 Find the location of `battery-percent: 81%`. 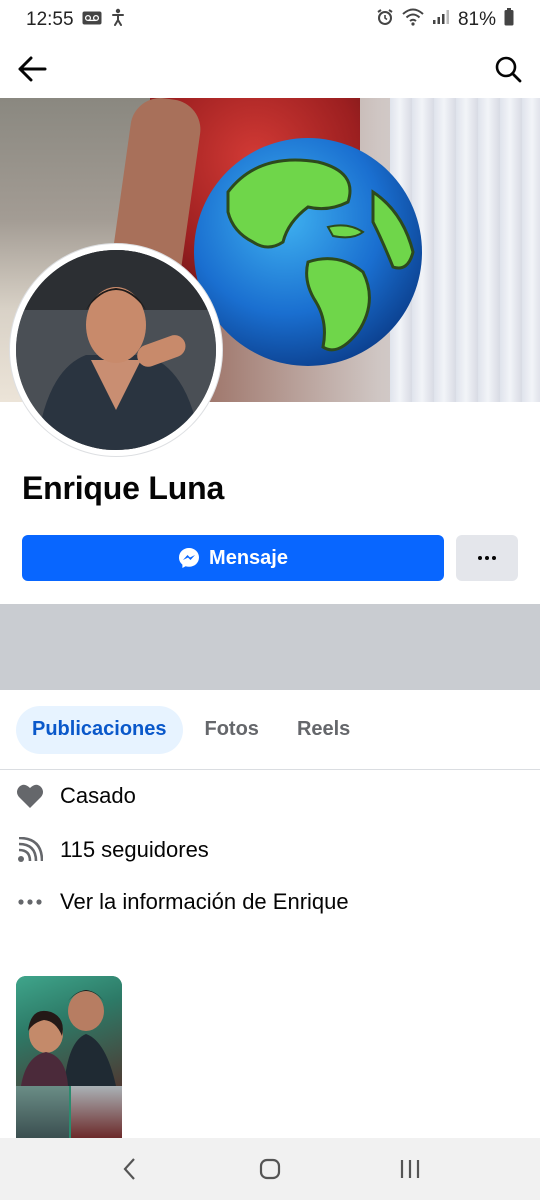

battery-percent: 81% is located at coordinates (476, 19).